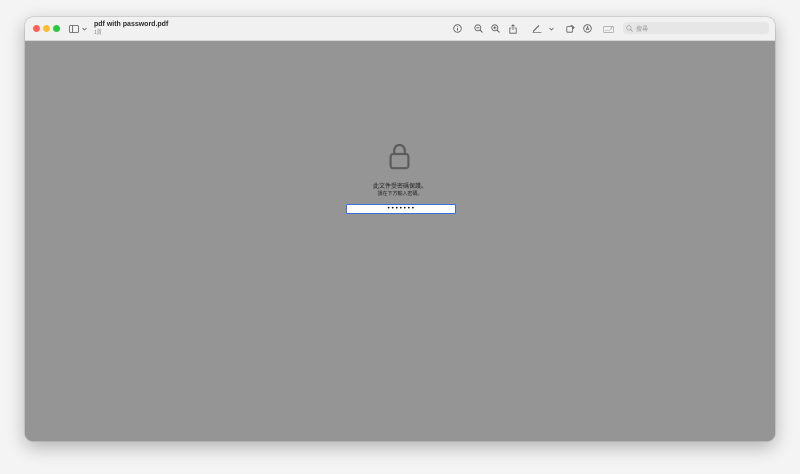  I want to click on form-fill-button, so click(608, 28).